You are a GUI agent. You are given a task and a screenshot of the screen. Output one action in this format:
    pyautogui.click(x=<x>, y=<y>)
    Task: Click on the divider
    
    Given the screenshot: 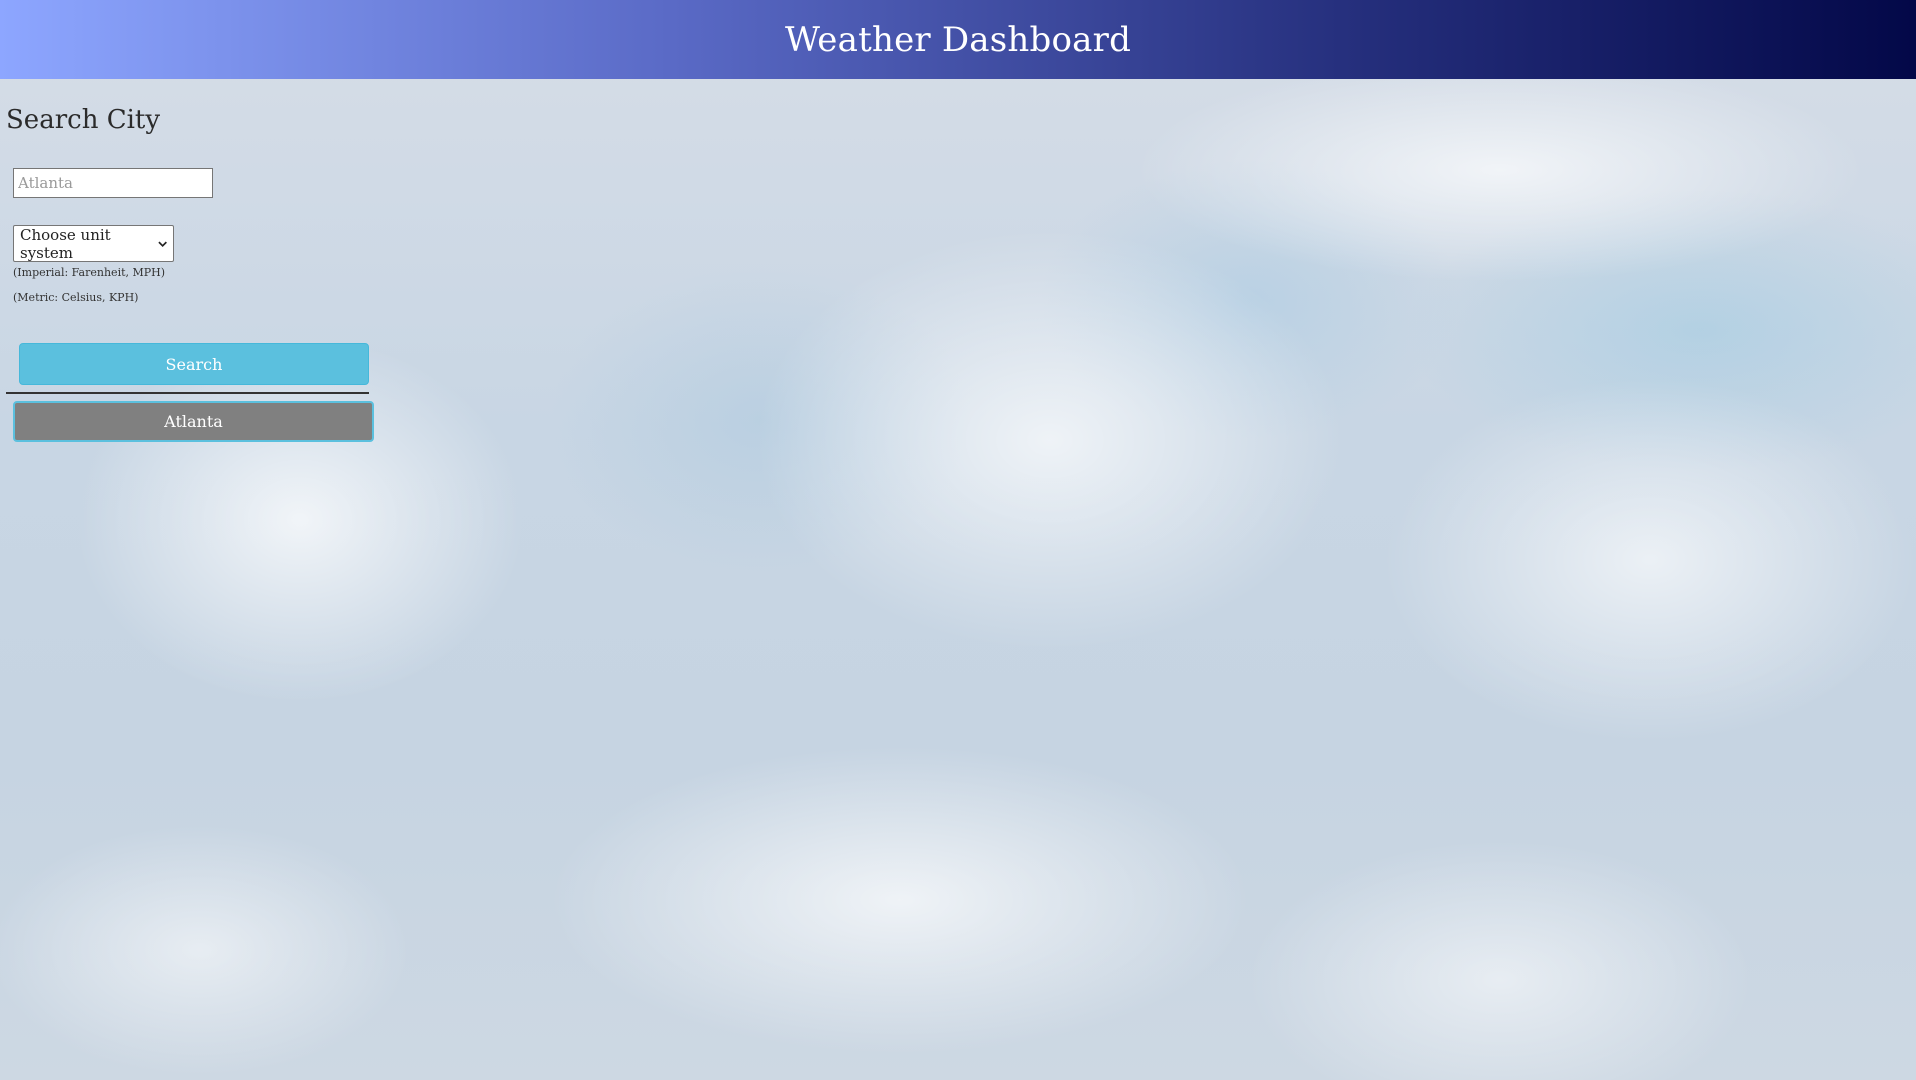 What is the action you would take?
    pyautogui.click(x=187, y=393)
    